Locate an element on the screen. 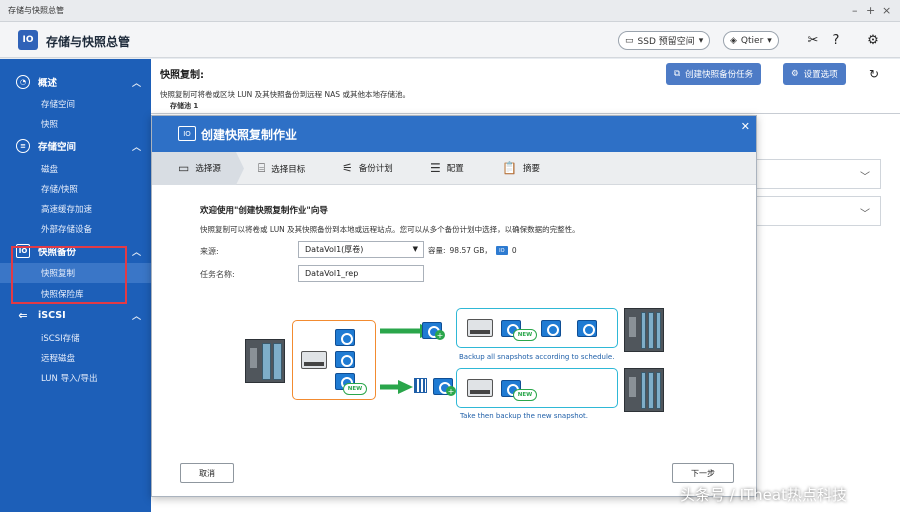  wizard-steps: ▭ 选择源 ⌸ 选择目标 ⚟ 备份计划 ☰ 配置 📋 摘要 is located at coordinates (454, 168).